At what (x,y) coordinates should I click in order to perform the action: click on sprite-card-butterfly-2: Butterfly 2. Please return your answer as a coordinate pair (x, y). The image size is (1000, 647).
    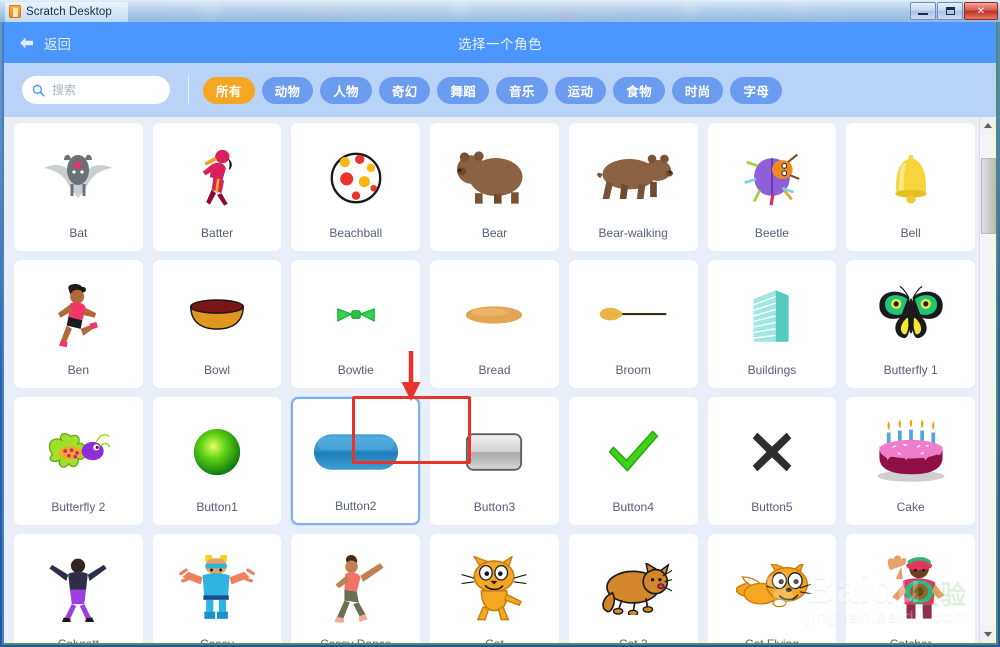
    Looking at the image, I should click on (78, 461).